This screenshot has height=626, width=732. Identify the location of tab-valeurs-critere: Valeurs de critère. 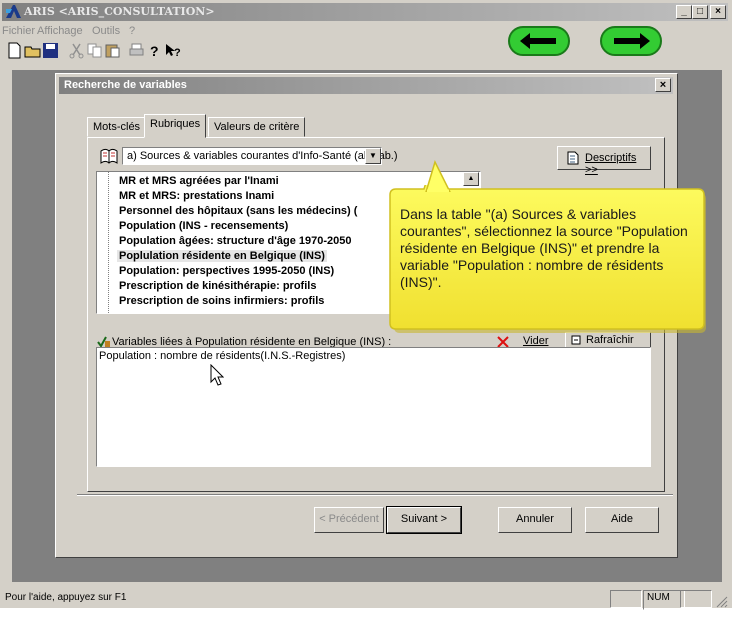
(257, 127).